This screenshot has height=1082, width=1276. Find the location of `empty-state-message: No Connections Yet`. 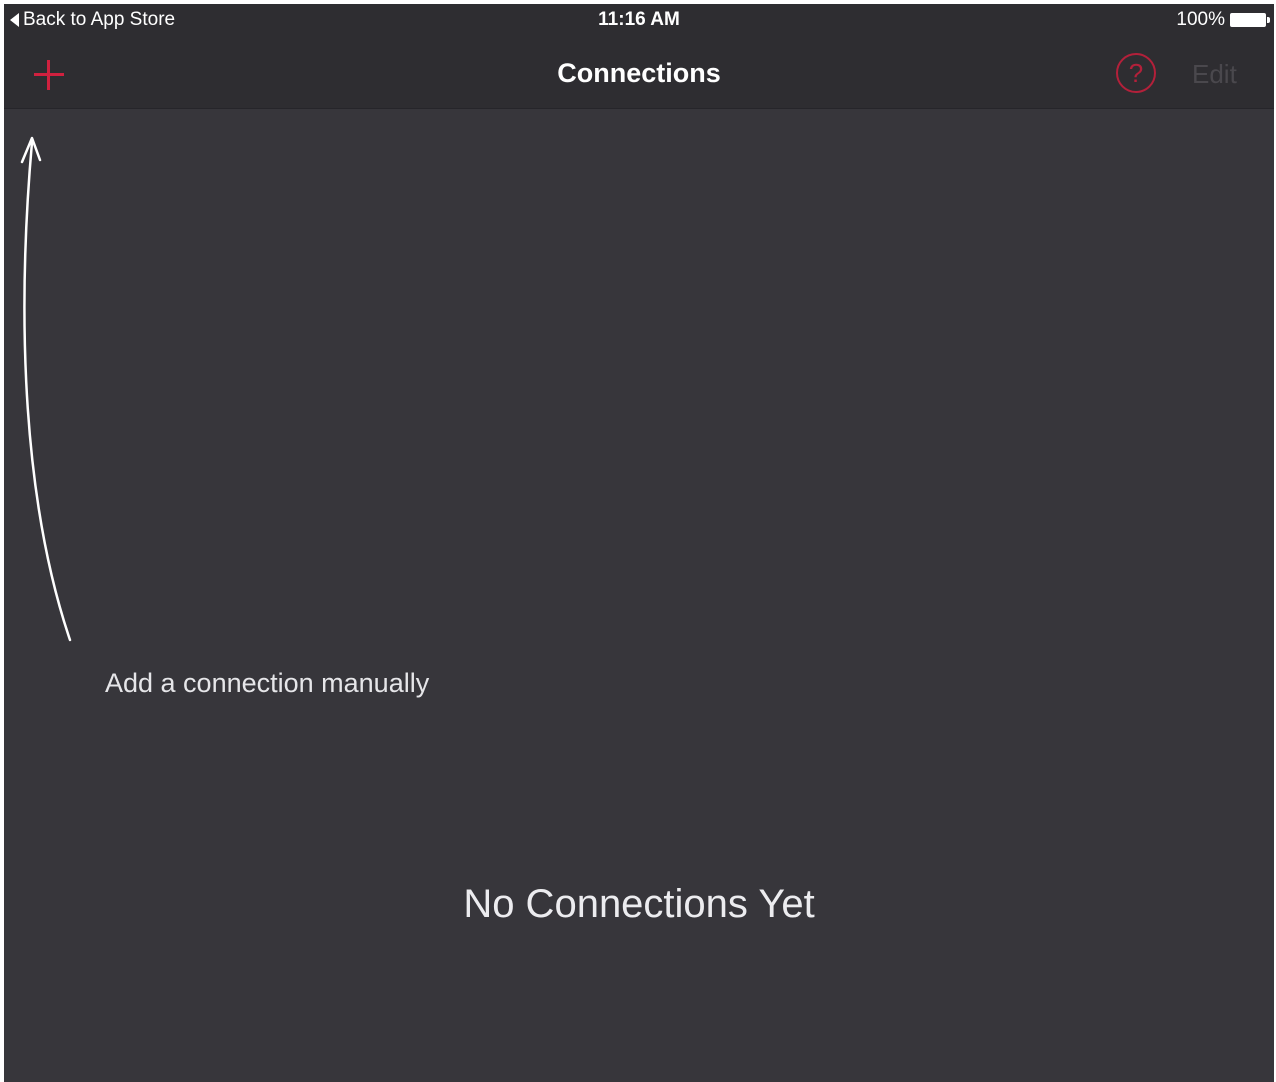

empty-state-message: No Connections Yet is located at coordinates (639, 904).